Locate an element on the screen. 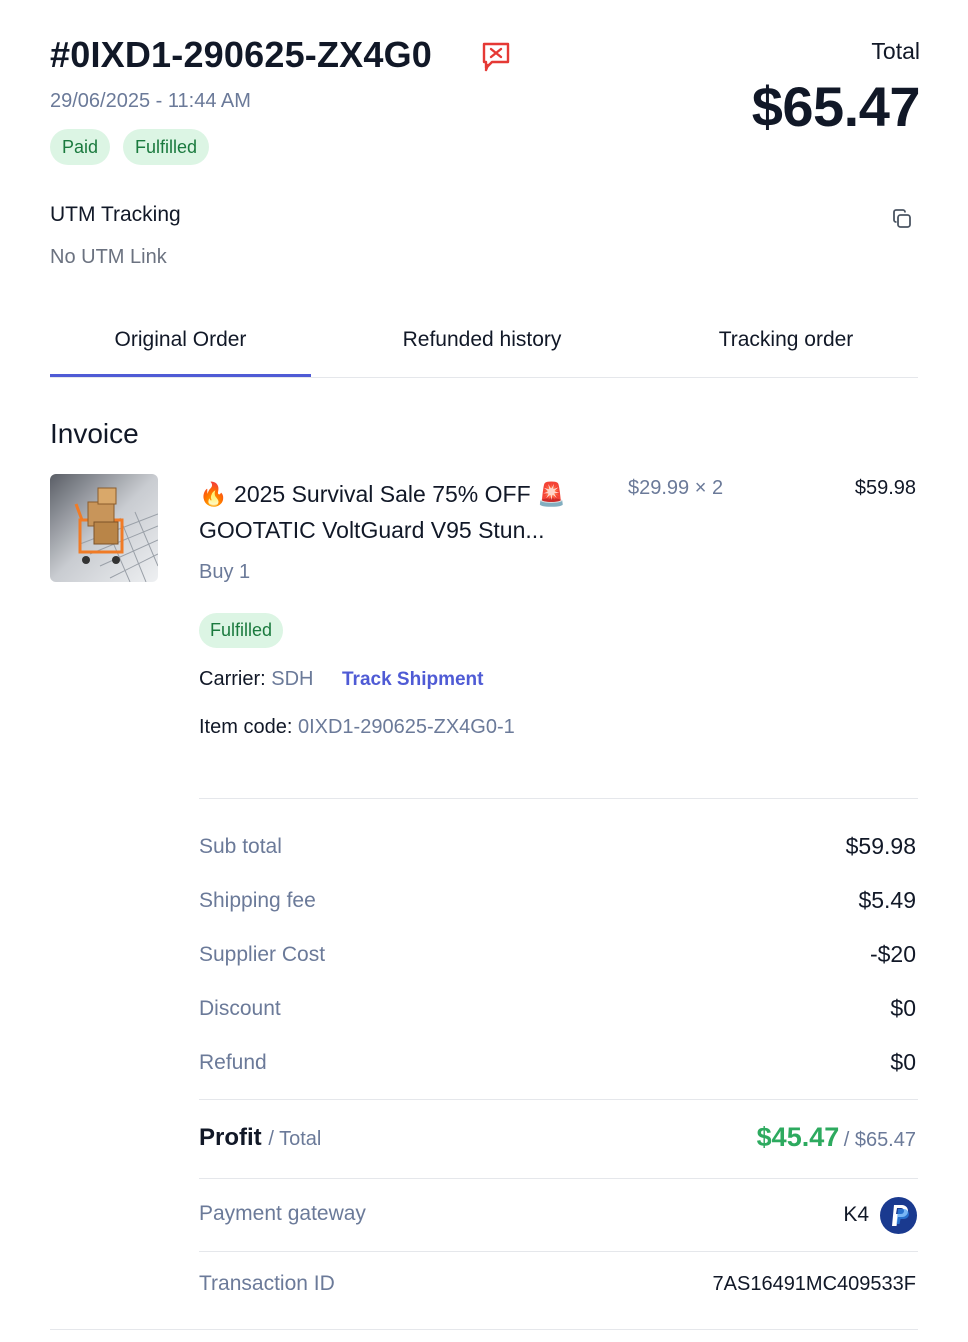  tab-refunded-history: Refunded history is located at coordinates (482, 353).